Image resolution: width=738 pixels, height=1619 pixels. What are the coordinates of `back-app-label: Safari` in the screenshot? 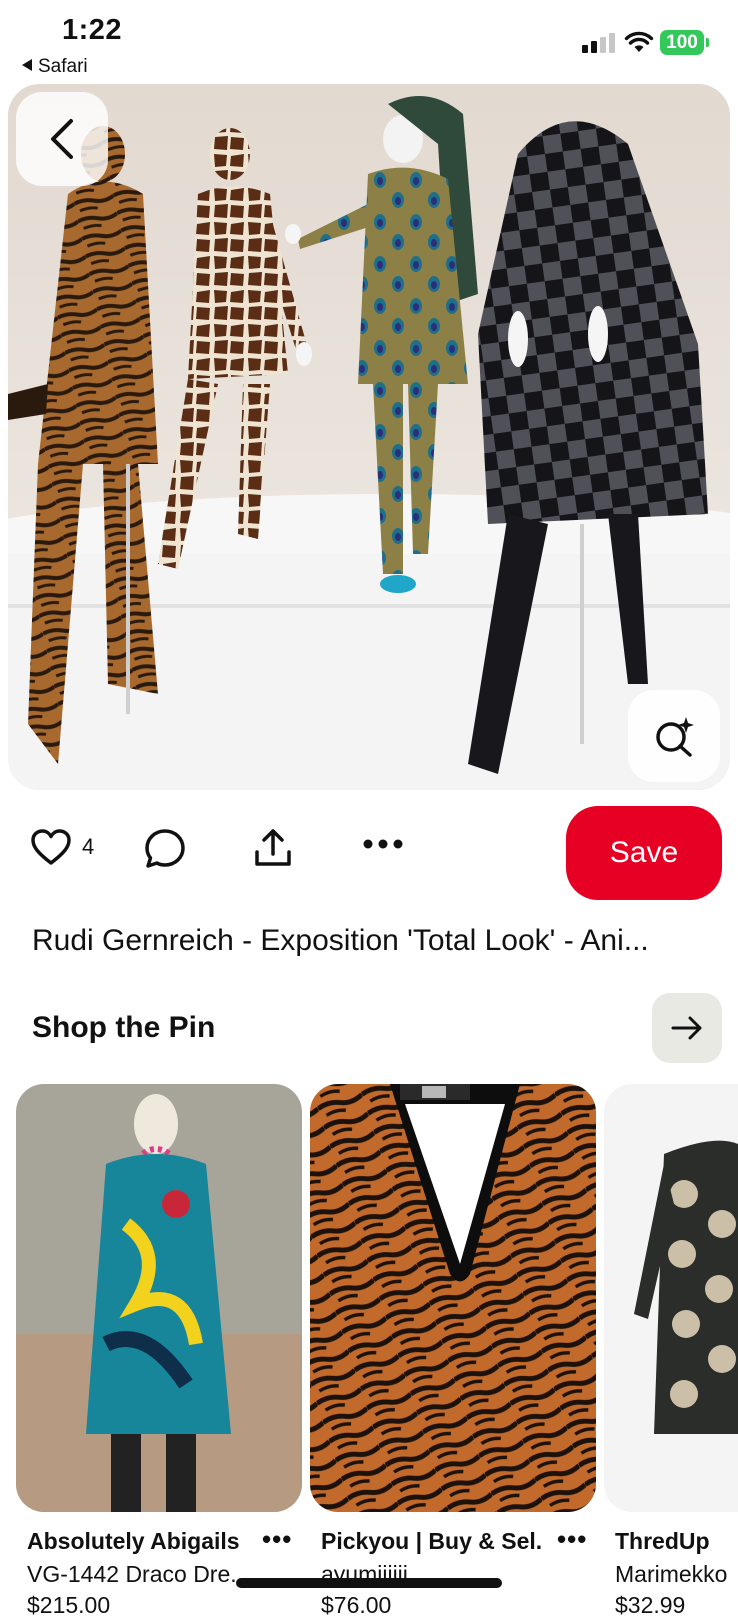 It's located at (63, 66).